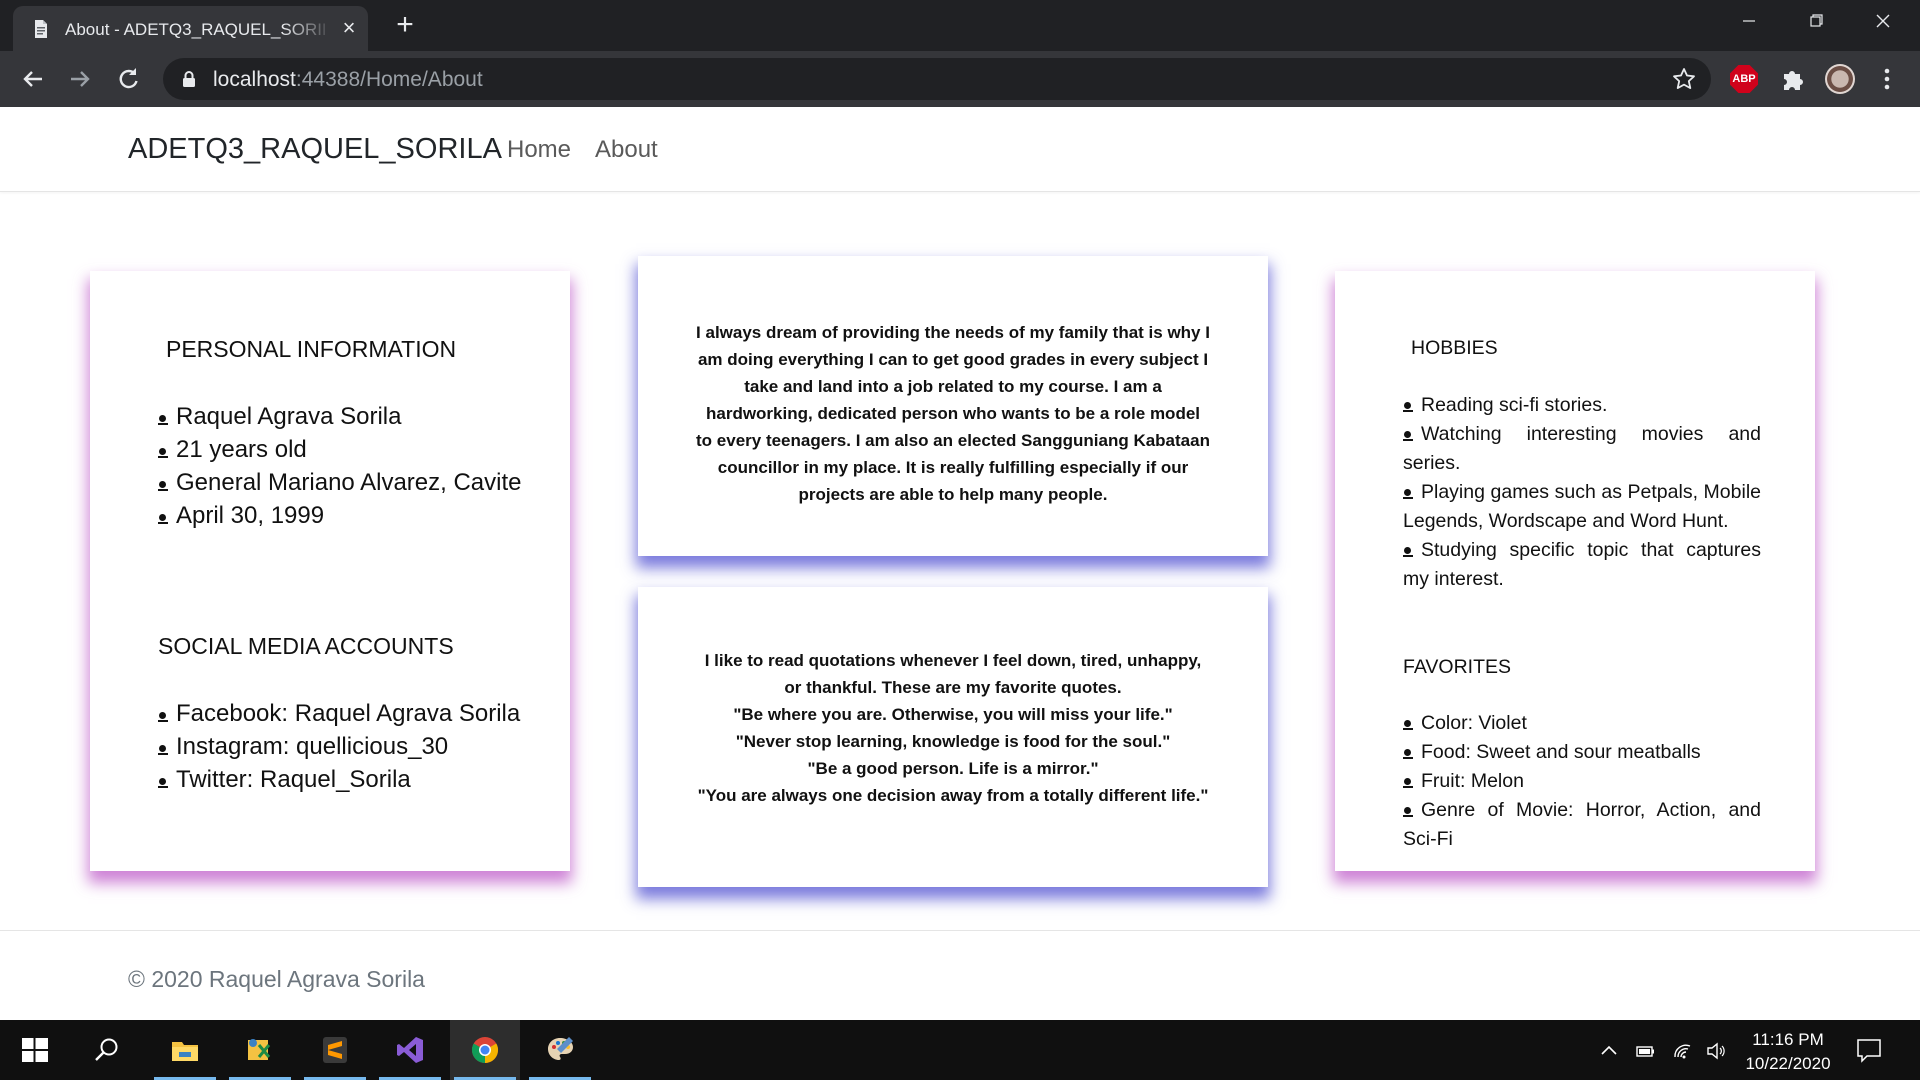 Image resolution: width=1920 pixels, height=1080 pixels. What do you see at coordinates (311, 349) in the screenshot?
I see `personal-info-title: PERSONAL INFORMATION` at bounding box center [311, 349].